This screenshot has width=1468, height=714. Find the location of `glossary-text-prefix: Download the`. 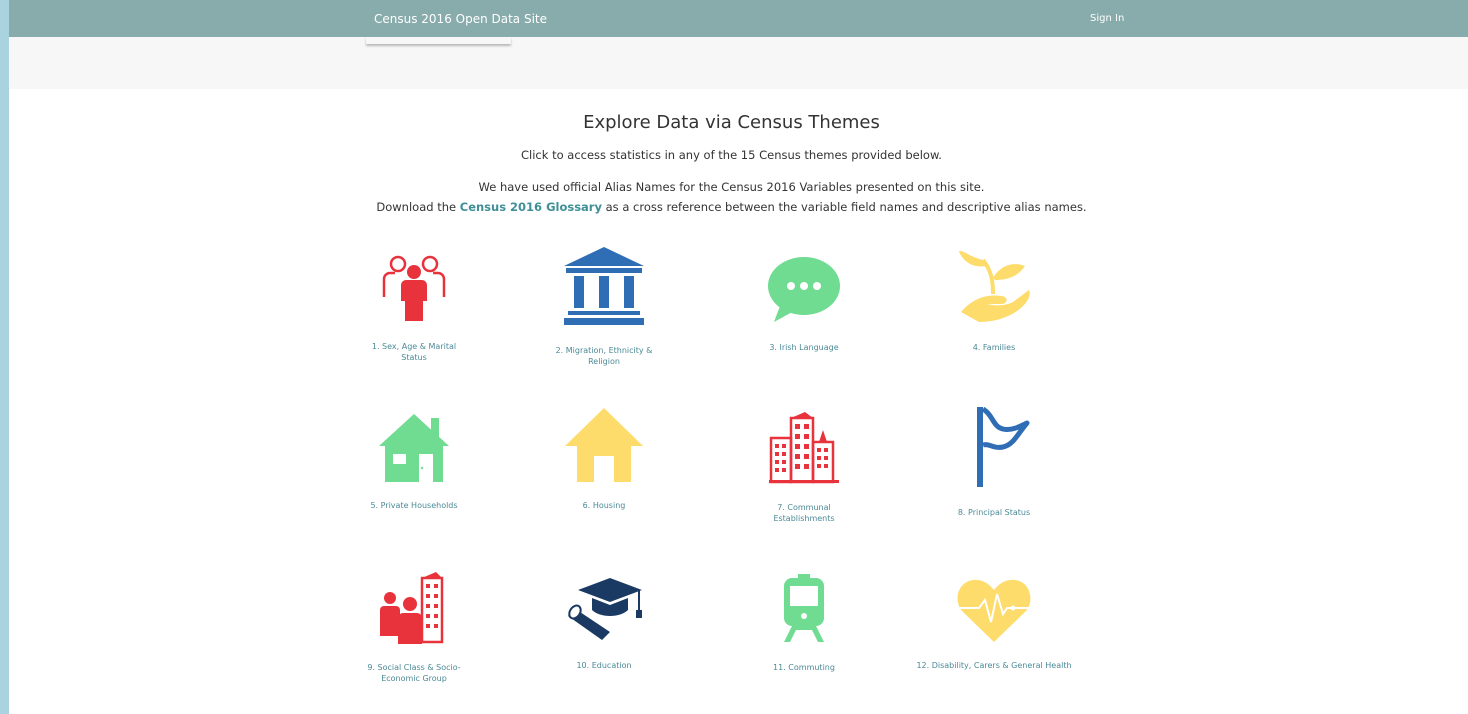

glossary-text-prefix: Download the is located at coordinates (418, 207).